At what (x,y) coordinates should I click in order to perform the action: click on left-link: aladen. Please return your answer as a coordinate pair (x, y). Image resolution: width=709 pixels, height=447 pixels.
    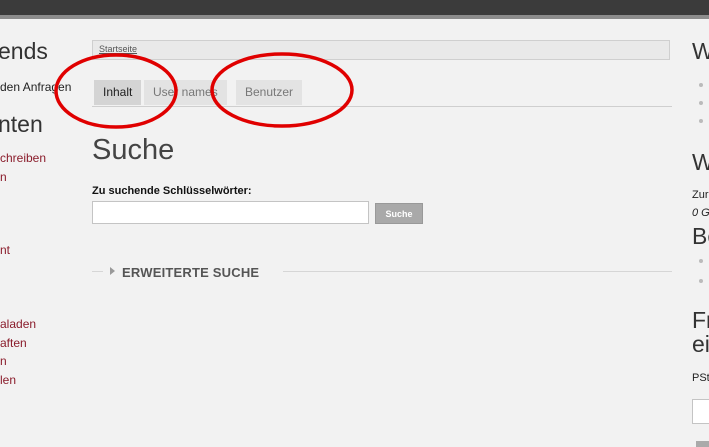
    Looking at the image, I should click on (18, 324).